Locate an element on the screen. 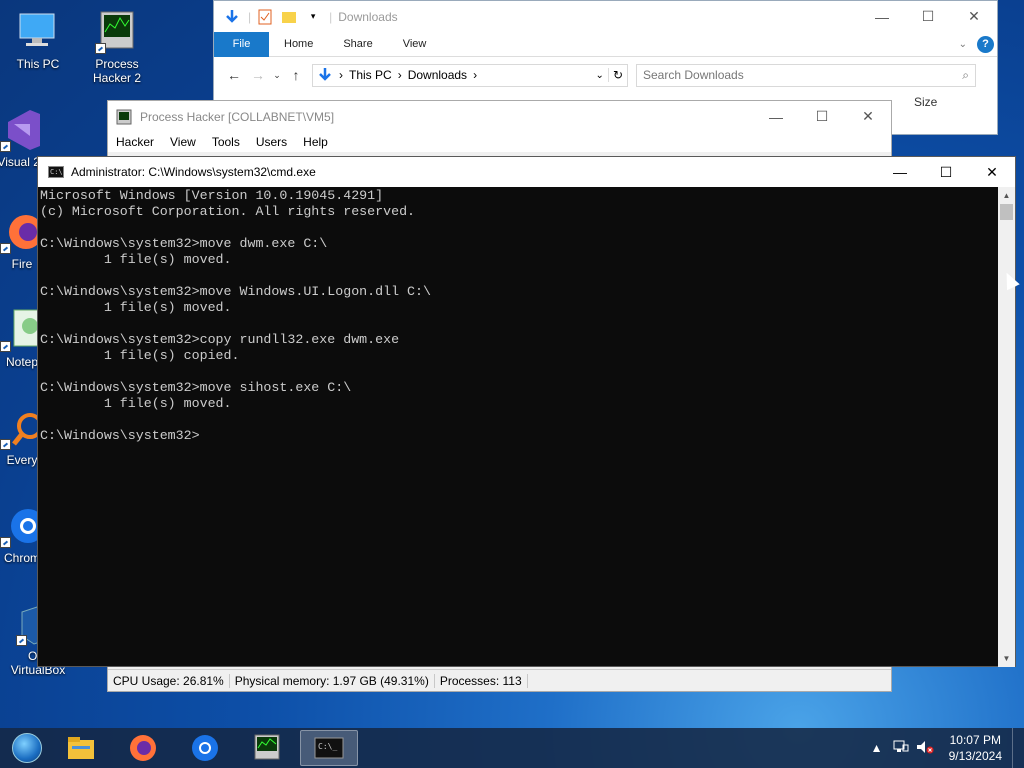  console-line: 1 file(s) copied. is located at coordinates (140, 355).